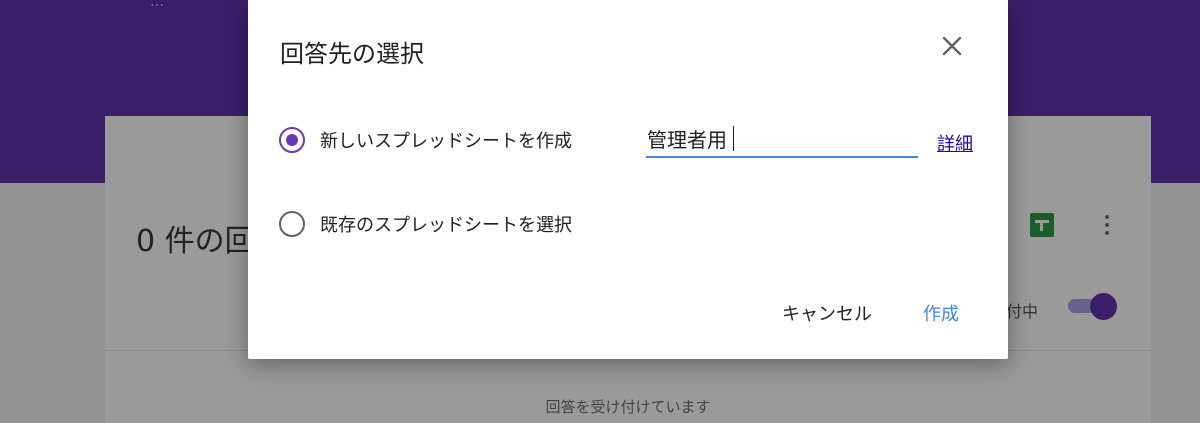  What do you see at coordinates (1042, 225) in the screenshot?
I see `sheets-icon` at bounding box center [1042, 225].